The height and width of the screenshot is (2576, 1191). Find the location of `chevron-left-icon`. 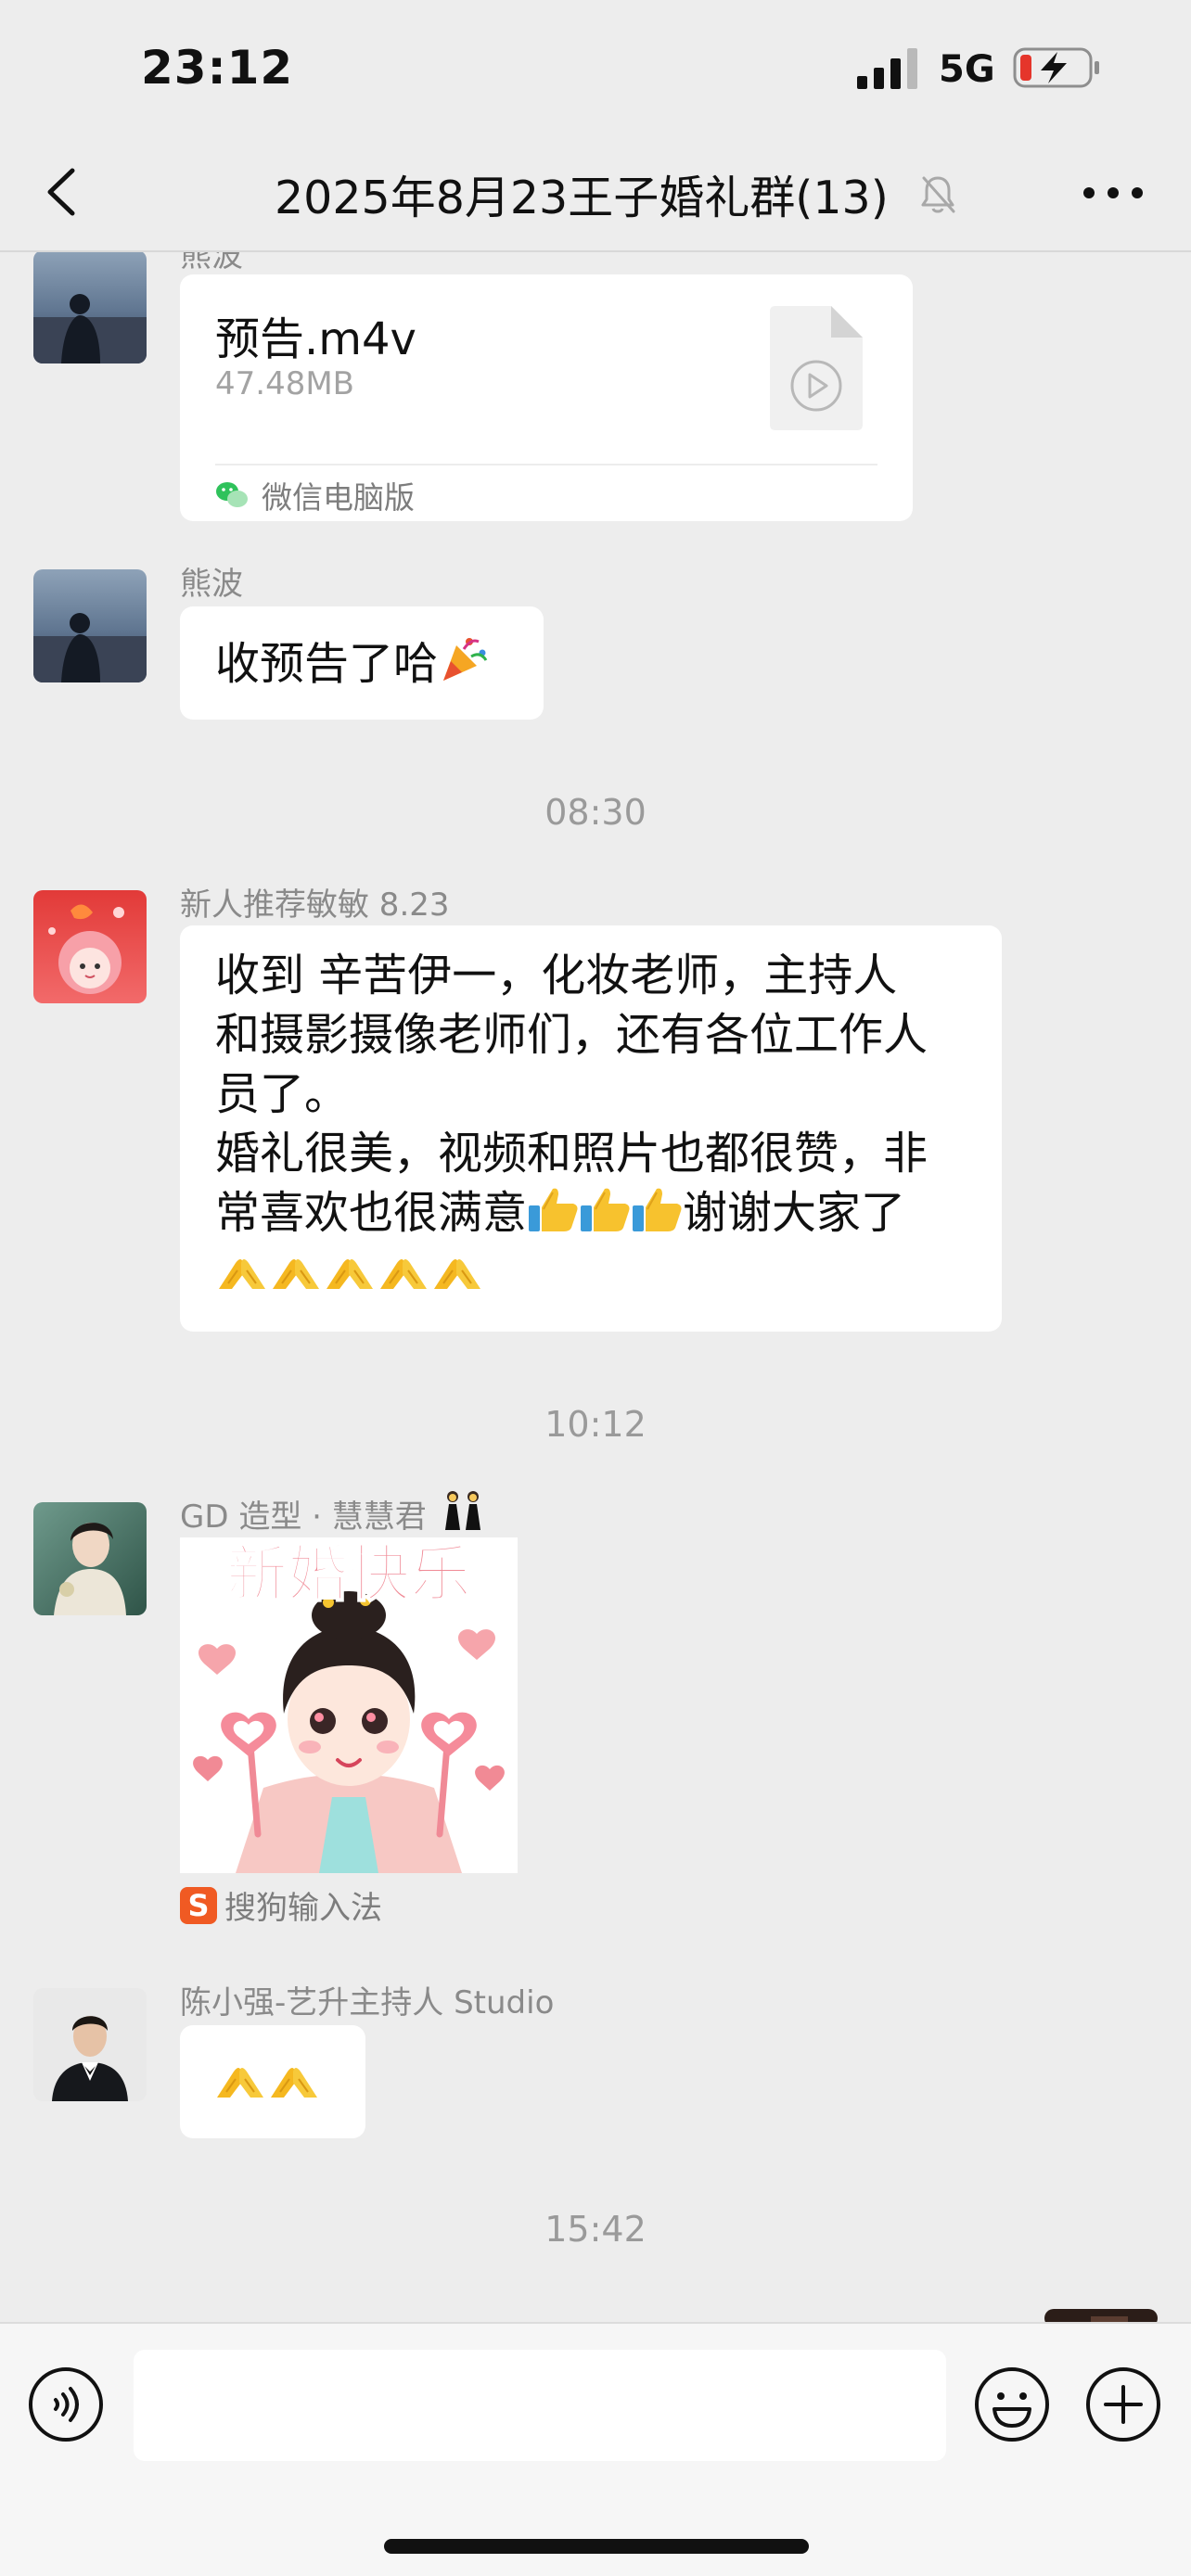

chevron-left-icon is located at coordinates (63, 192).